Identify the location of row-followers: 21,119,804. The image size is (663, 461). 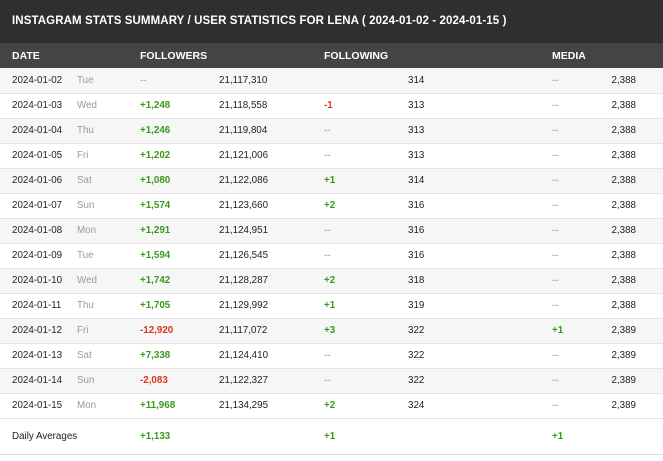
(243, 130).